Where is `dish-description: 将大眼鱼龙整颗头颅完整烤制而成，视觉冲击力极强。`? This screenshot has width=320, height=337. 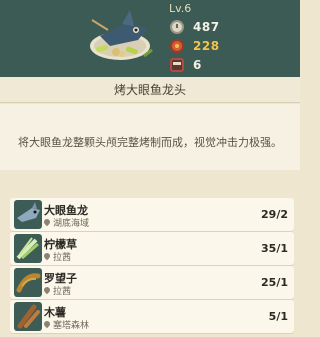
dish-description: 将大眼鱼龙整颗头颅完整烤制而成，视觉冲击力极强。 is located at coordinates (150, 142).